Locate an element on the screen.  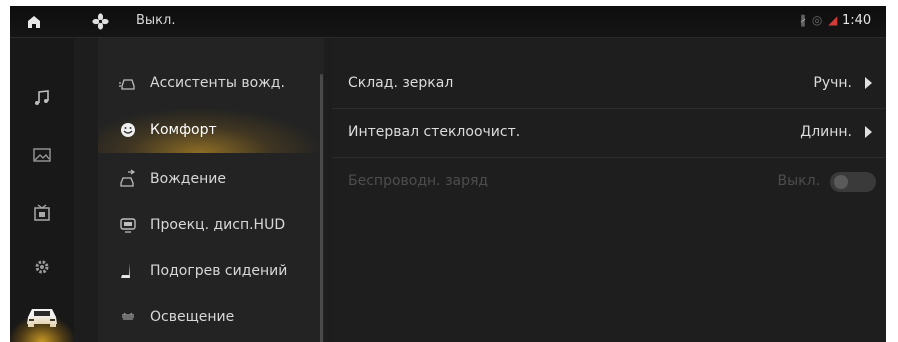
comfort-icon is located at coordinates (128, 130).